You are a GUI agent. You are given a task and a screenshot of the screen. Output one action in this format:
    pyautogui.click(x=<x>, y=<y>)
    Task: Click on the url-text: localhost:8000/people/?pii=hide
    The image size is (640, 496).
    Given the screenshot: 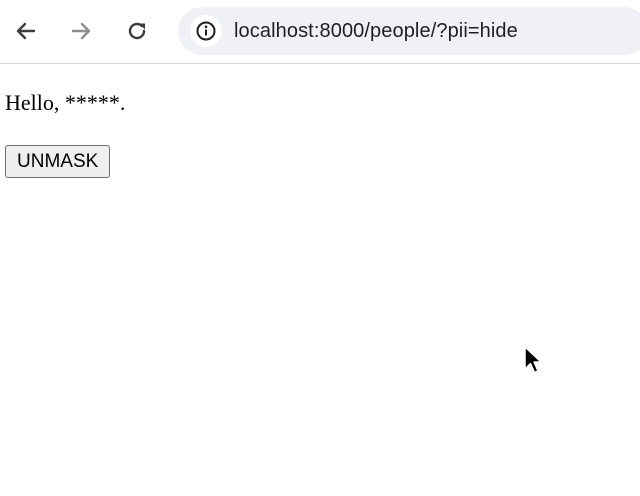 What is the action you would take?
    pyautogui.click(x=376, y=31)
    